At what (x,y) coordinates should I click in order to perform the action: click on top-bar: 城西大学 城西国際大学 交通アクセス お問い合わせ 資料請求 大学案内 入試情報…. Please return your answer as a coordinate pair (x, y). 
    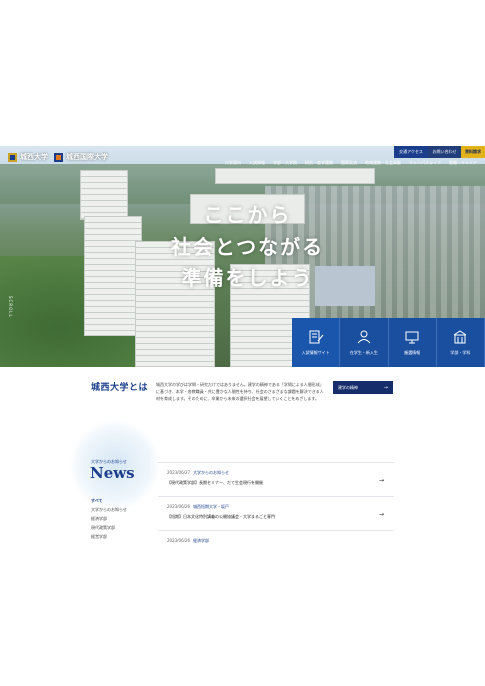
    Looking at the image, I should click on (242, 160).